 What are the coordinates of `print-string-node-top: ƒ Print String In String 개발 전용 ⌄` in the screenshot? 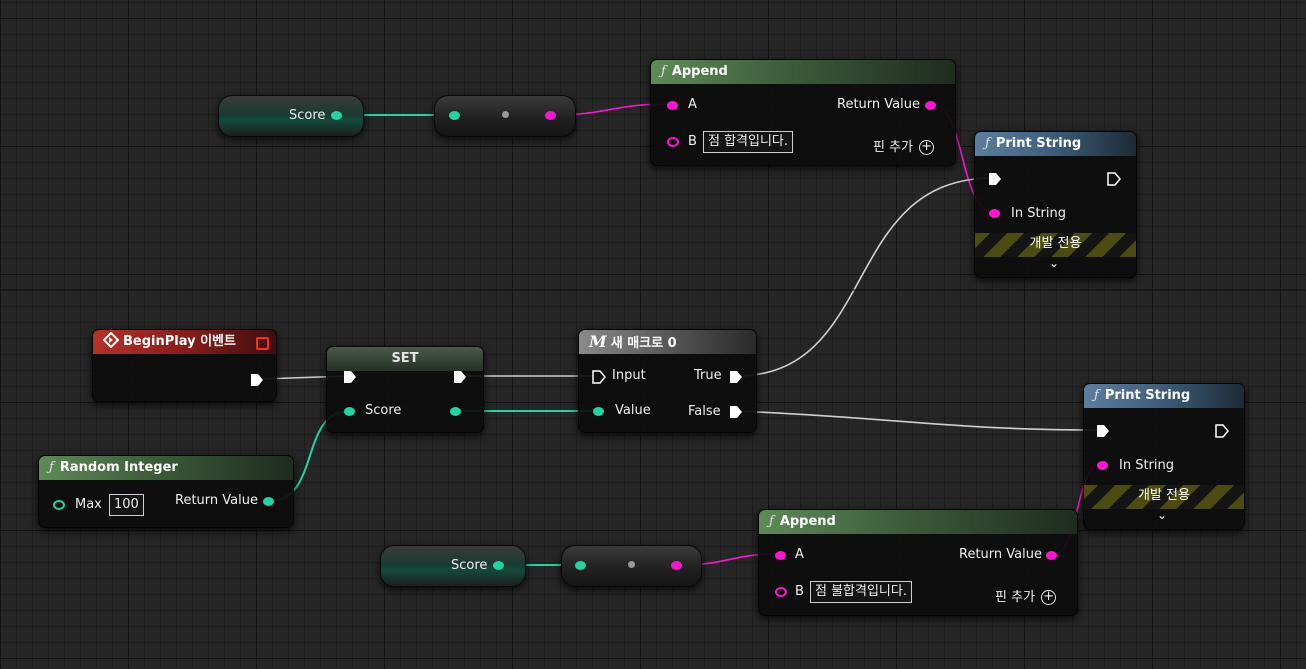 It's located at (1055, 204).